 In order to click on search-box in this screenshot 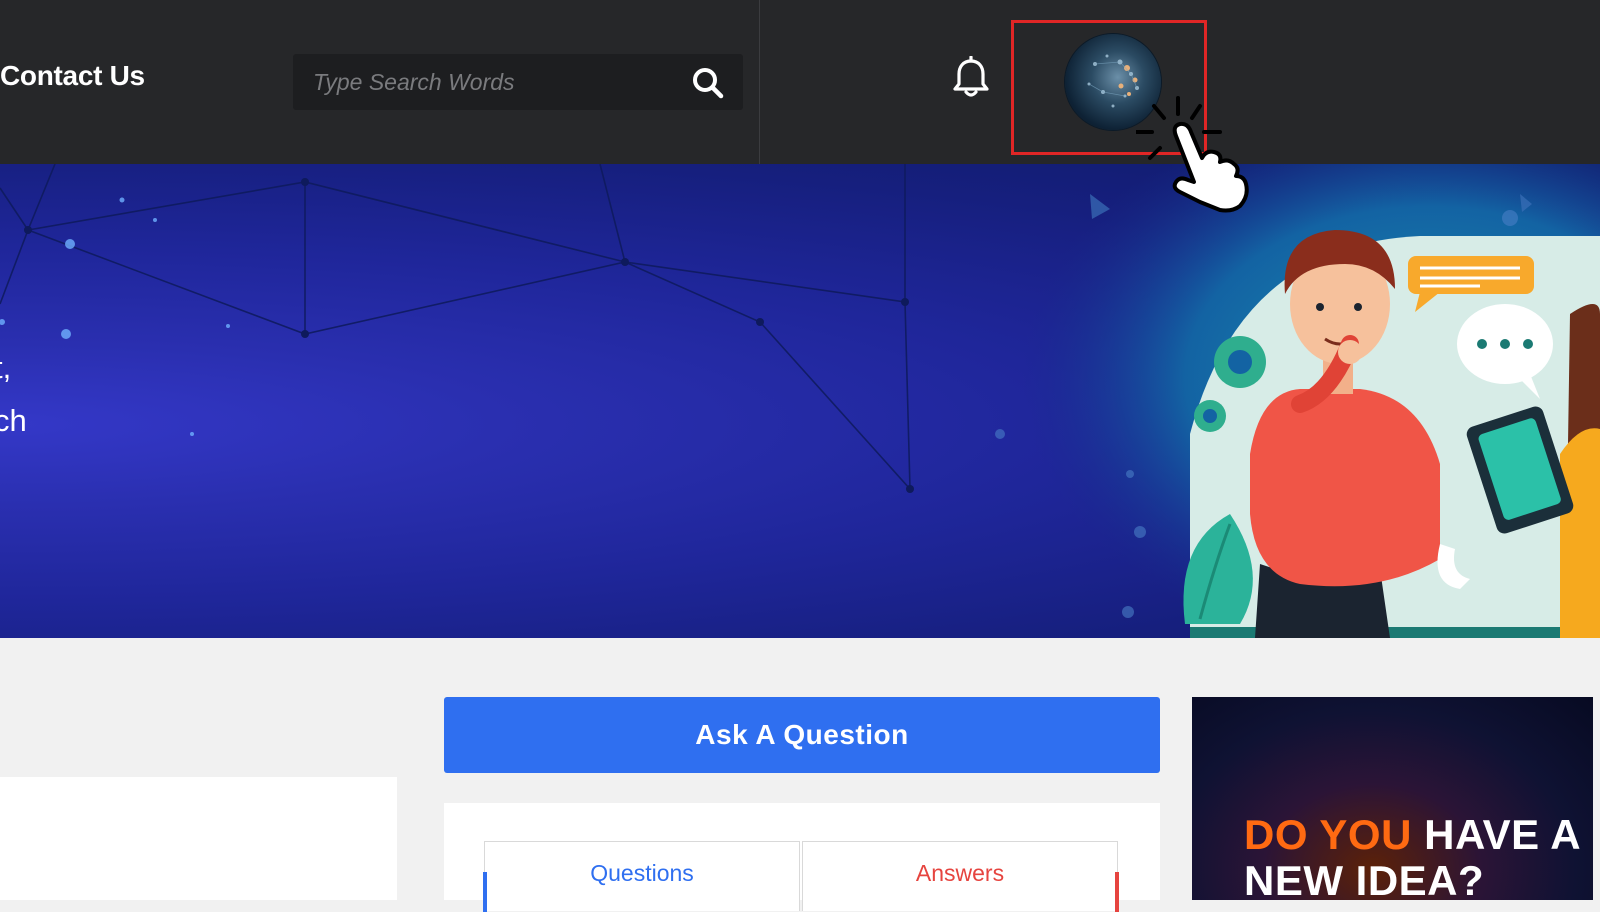, I will do `click(518, 82)`.